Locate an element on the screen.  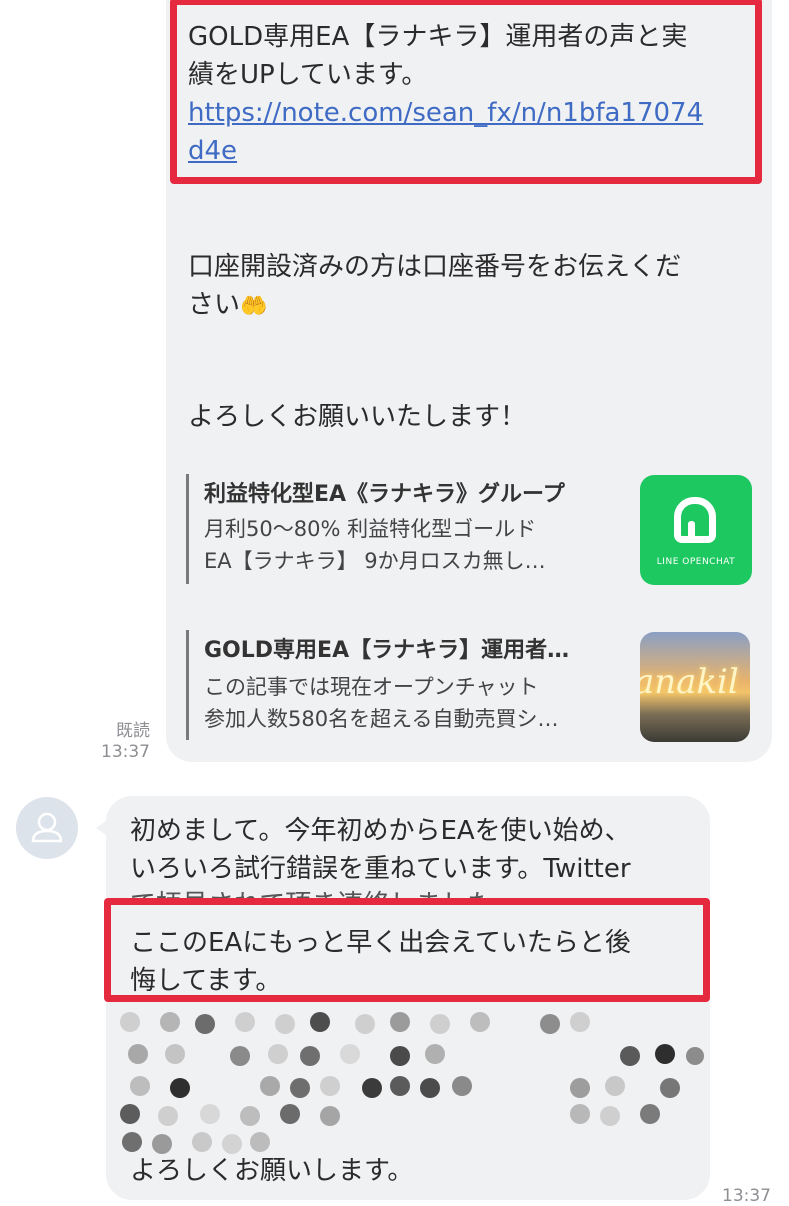
received-text-line2: いろいろ試行錯誤を重ねています。Twitter is located at coordinates (380, 869).